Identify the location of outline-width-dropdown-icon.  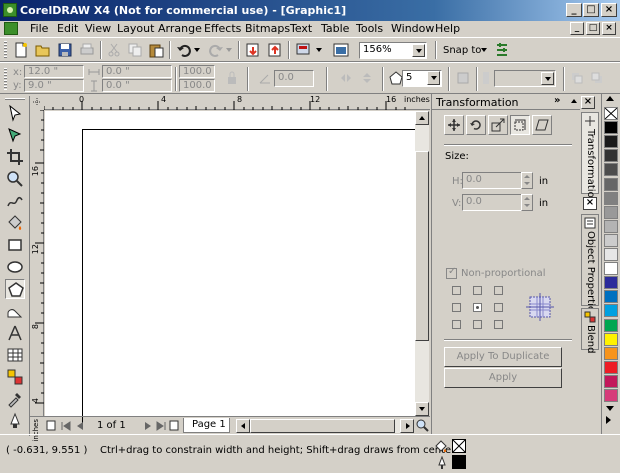
(547, 78).